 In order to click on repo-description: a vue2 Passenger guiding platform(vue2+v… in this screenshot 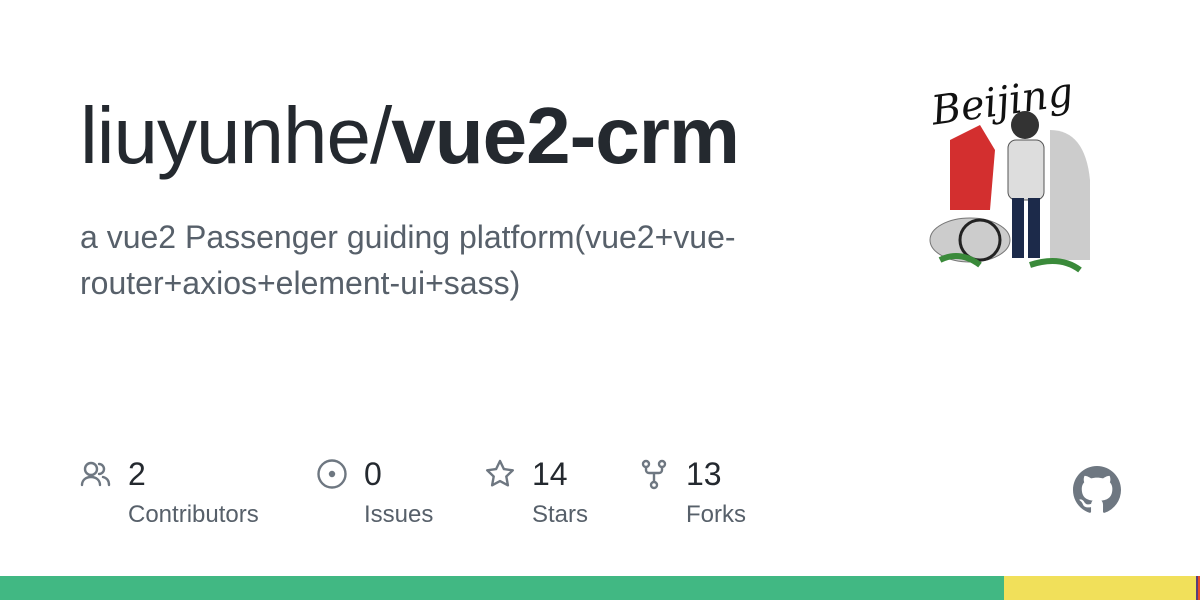, I will do `click(408, 260)`.